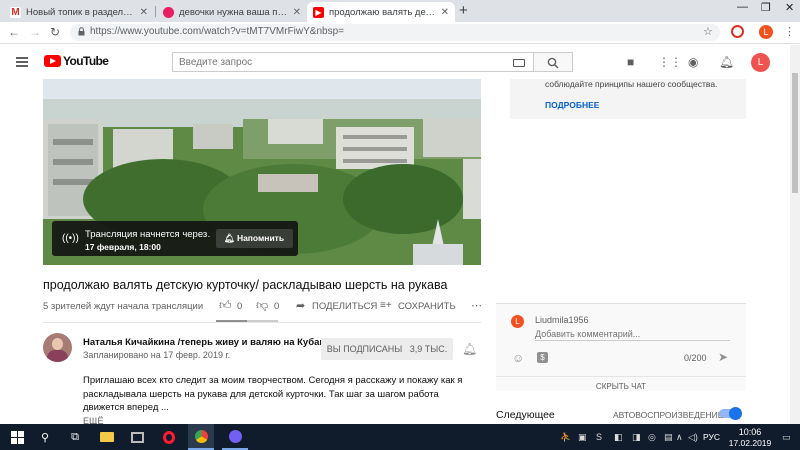 The height and width of the screenshot is (450, 800). What do you see at coordinates (93, 420) in the screenshot?
I see `show-more-button: ЕЩЁ` at bounding box center [93, 420].